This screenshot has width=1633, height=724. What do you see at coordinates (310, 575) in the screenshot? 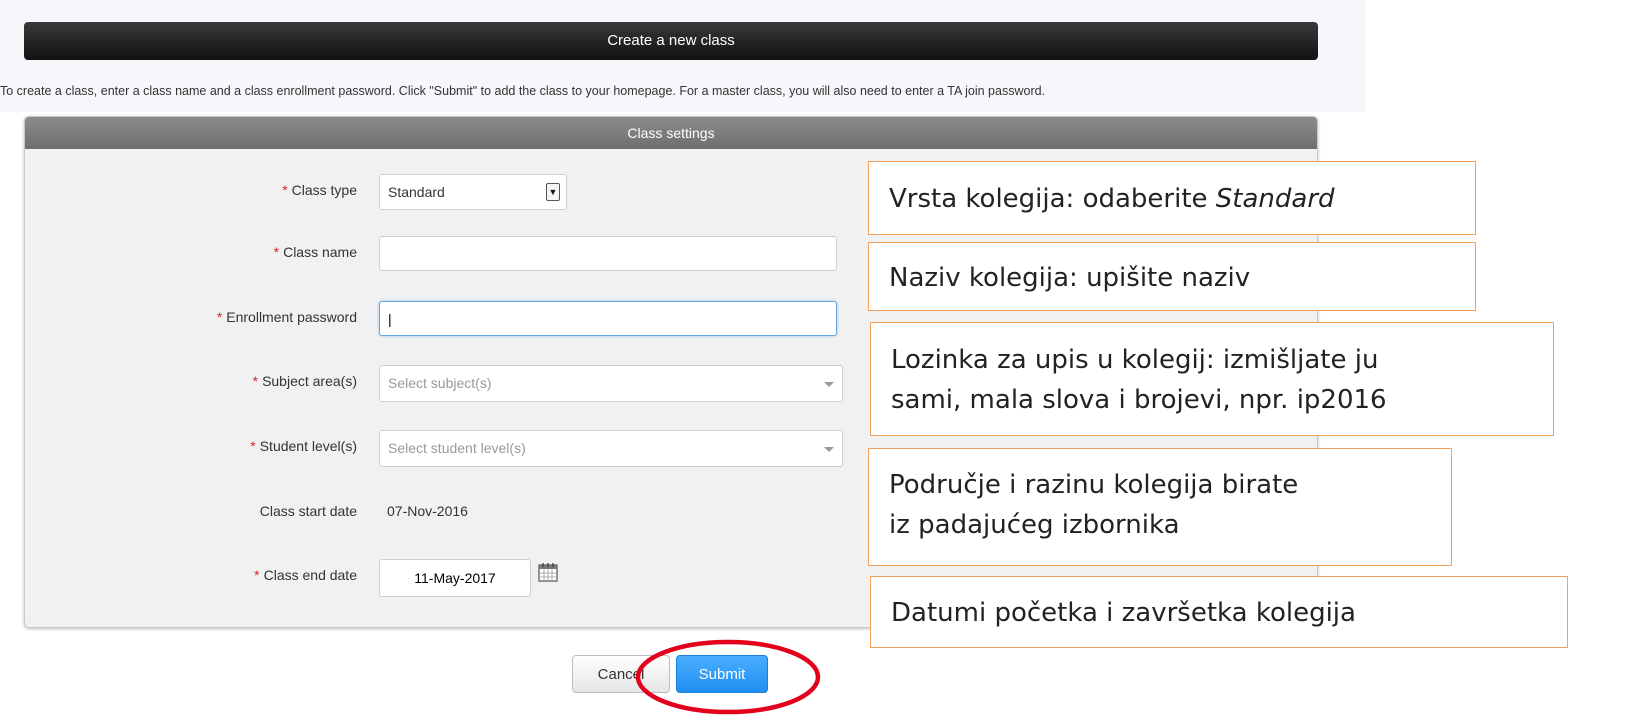
I see `end-date-label-text: Class end date` at bounding box center [310, 575].